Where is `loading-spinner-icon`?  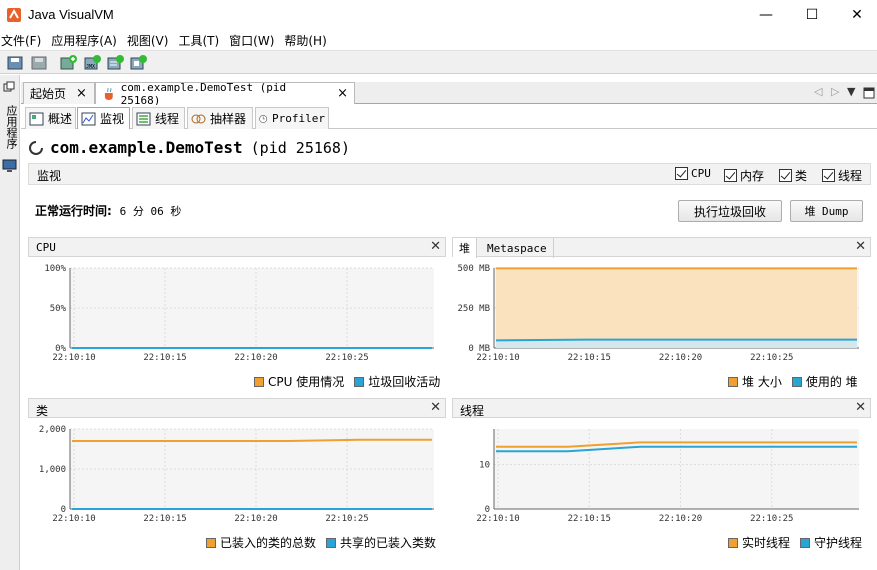 loading-spinner-icon is located at coordinates (36, 147).